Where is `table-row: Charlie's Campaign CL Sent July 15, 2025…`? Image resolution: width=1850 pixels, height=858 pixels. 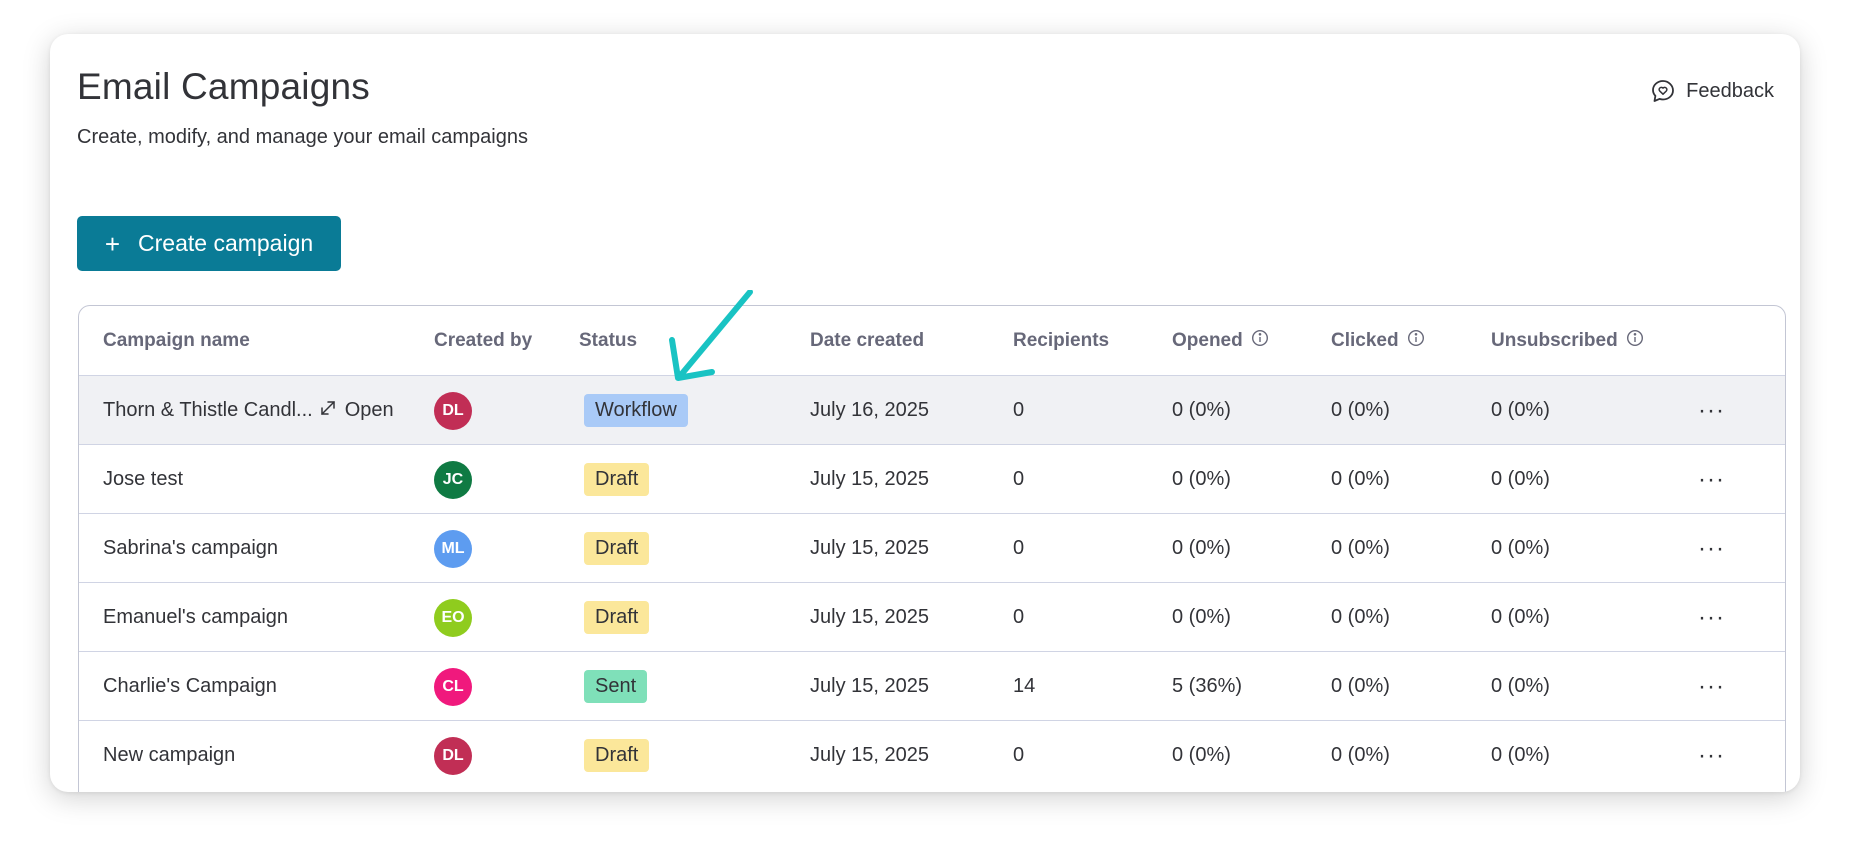
table-row: Charlie's Campaign CL Sent July 15, 2025… is located at coordinates (932, 686).